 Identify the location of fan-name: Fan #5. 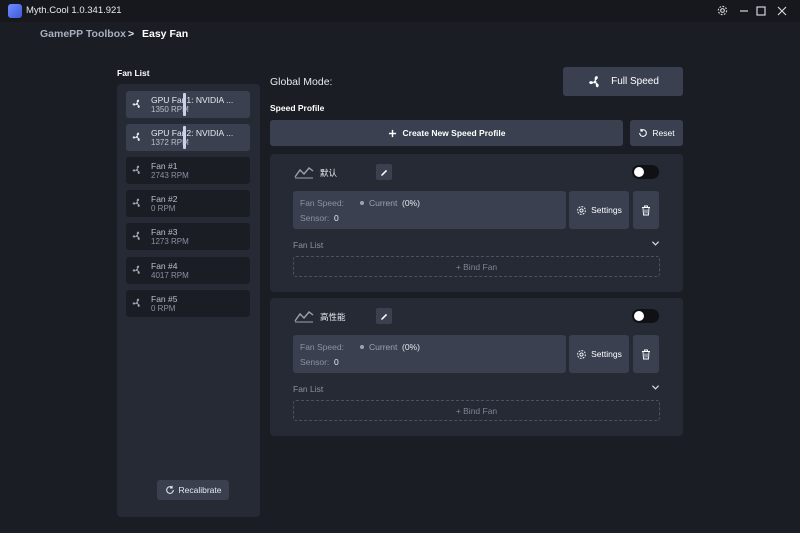
(164, 299).